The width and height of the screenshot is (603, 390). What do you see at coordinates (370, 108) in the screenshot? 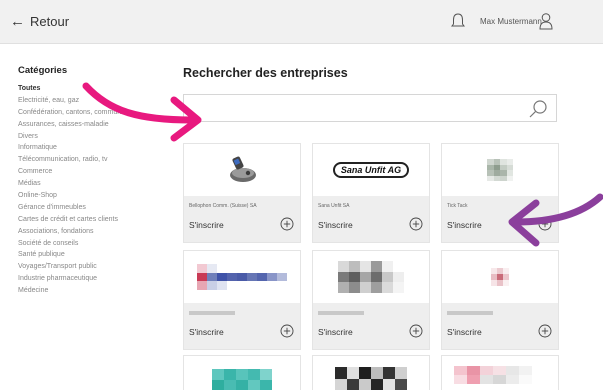
I see `search-box` at bounding box center [370, 108].